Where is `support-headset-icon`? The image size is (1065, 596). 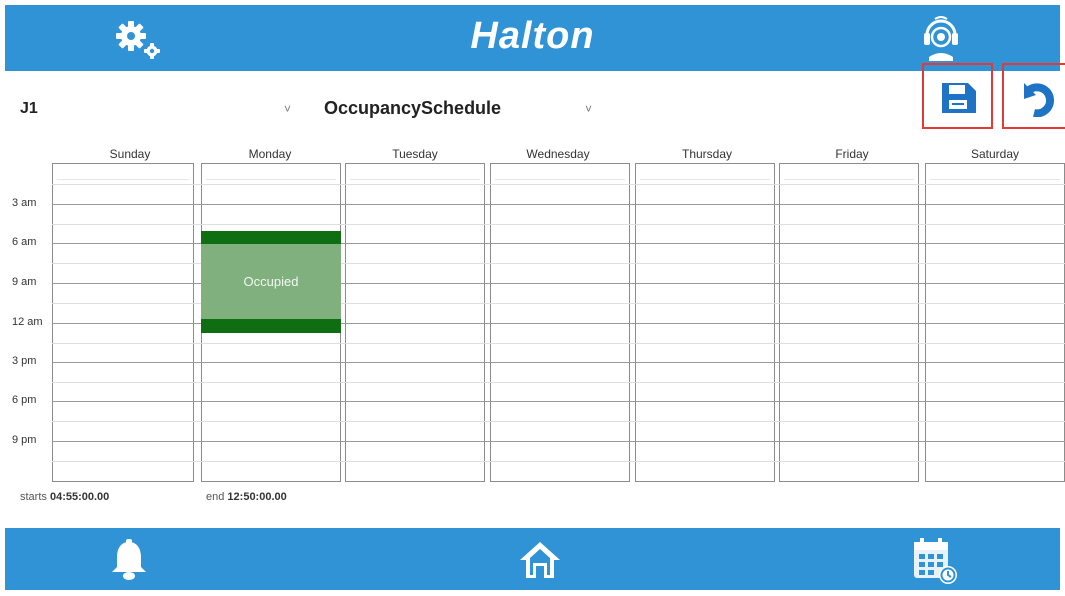
support-headset-icon is located at coordinates (941, 39).